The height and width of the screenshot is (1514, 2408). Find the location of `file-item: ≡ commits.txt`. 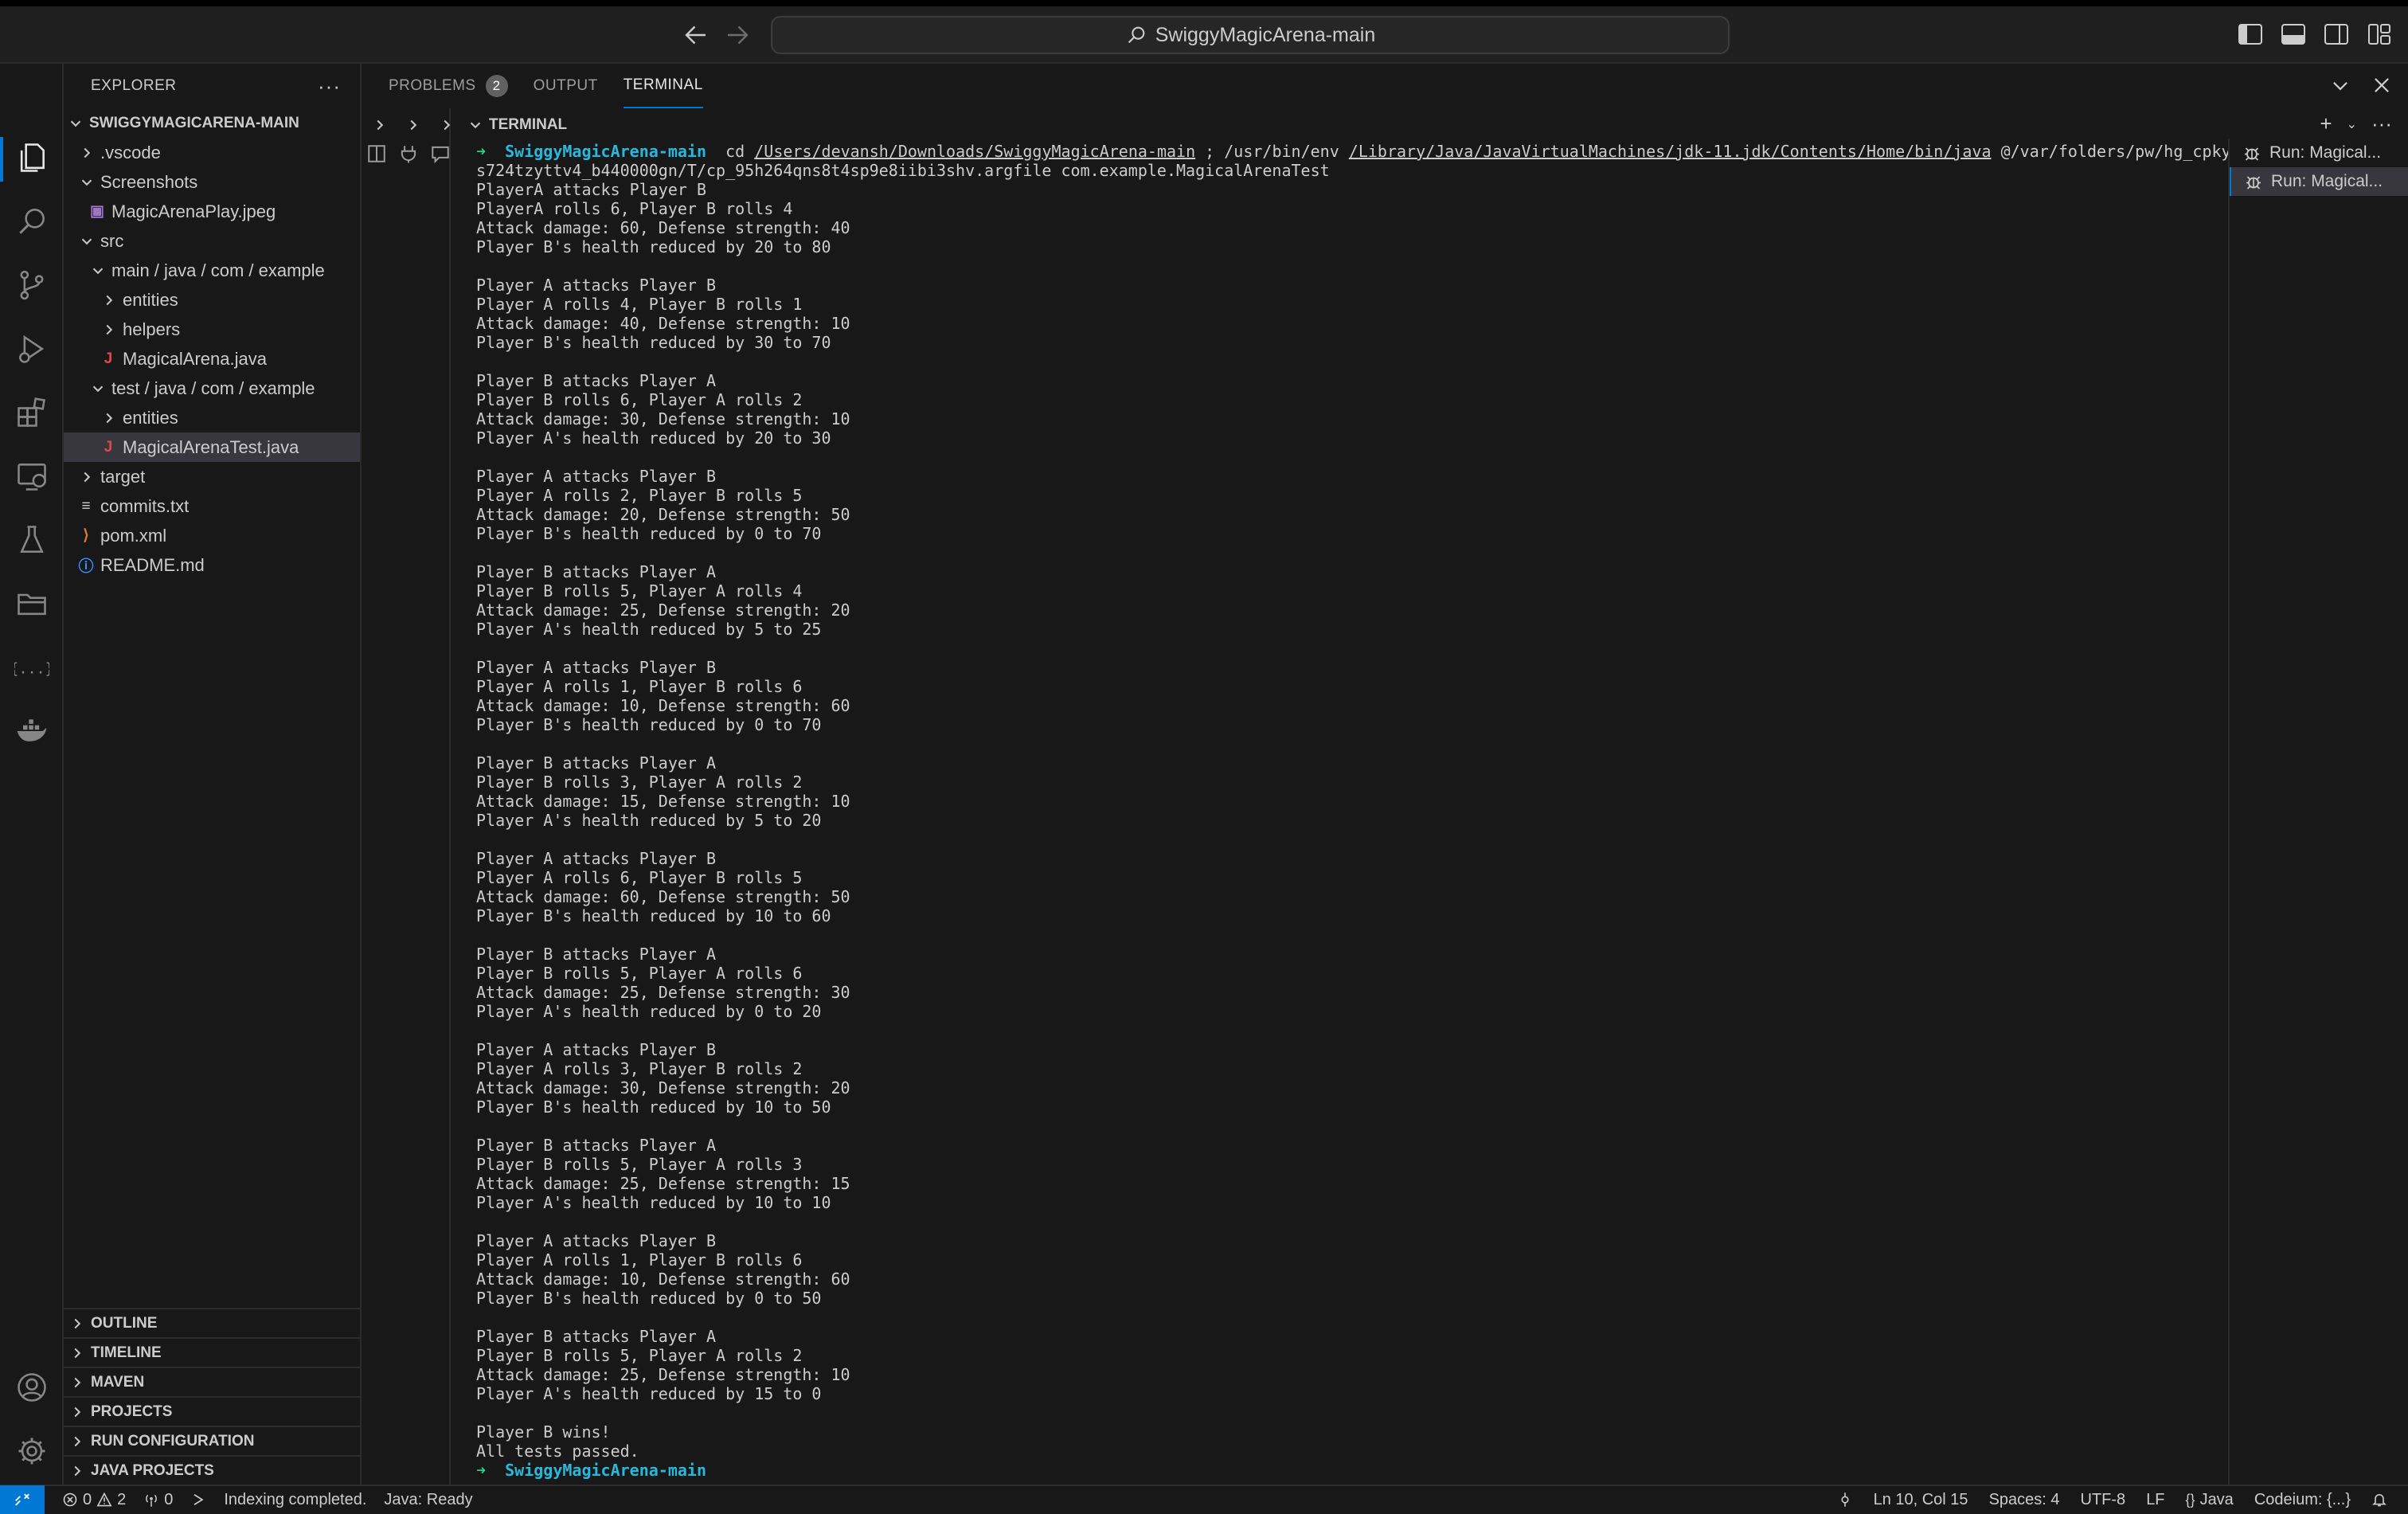

file-item: ≡ commits.txt is located at coordinates (212, 506).